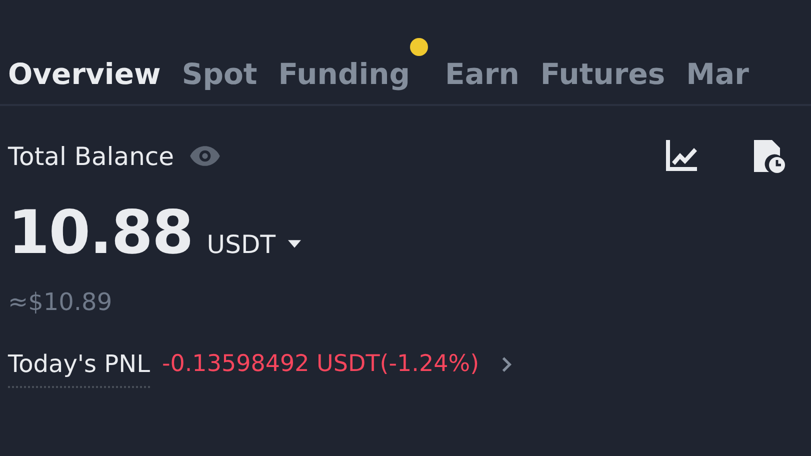  What do you see at coordinates (353, 70) in the screenshot?
I see `tab: Funding` at bounding box center [353, 70].